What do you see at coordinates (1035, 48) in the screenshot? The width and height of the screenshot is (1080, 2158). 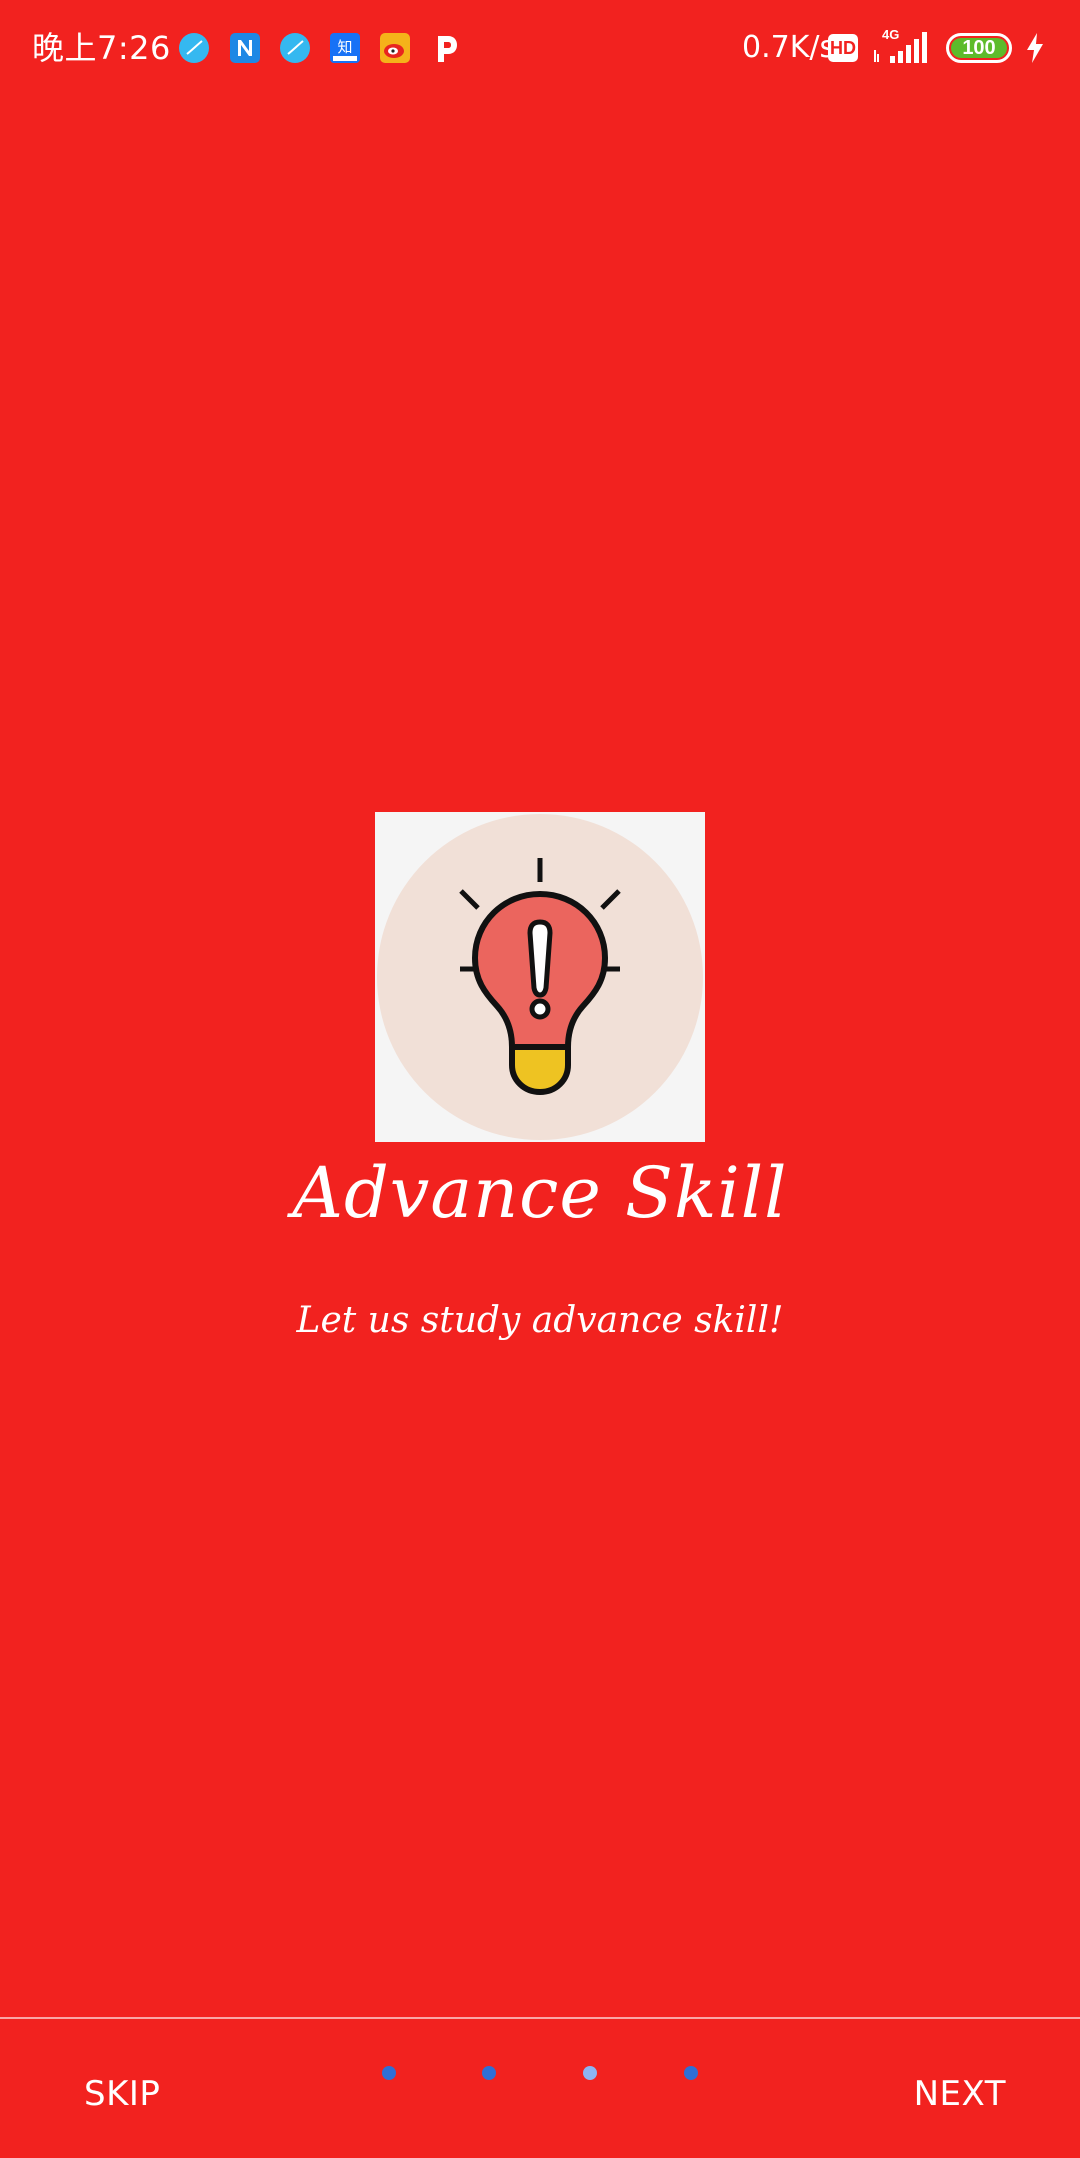 I see `charging-icon` at bounding box center [1035, 48].